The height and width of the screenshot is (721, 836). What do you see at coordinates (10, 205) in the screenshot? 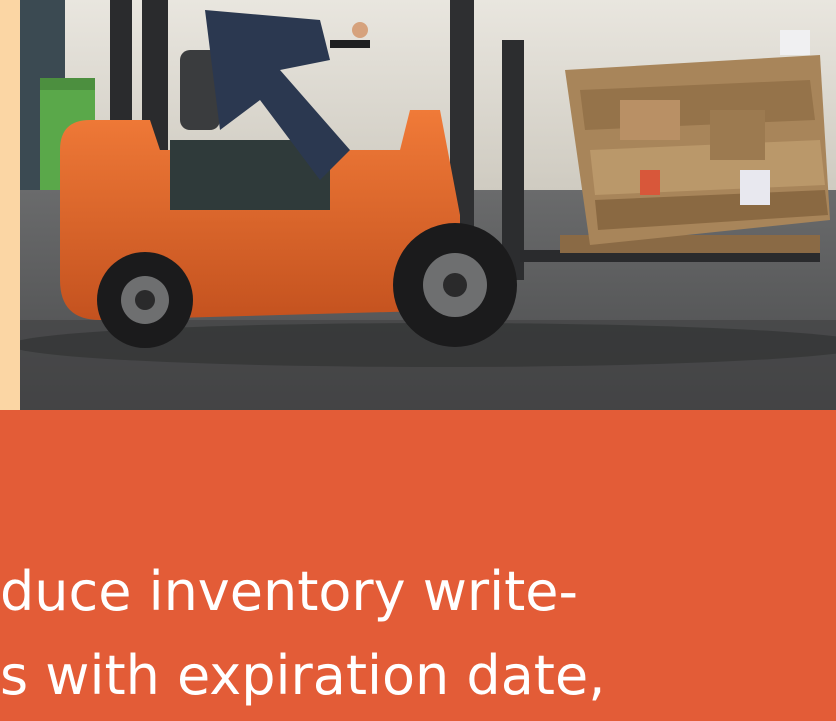
I see `left-accent-strip` at bounding box center [10, 205].